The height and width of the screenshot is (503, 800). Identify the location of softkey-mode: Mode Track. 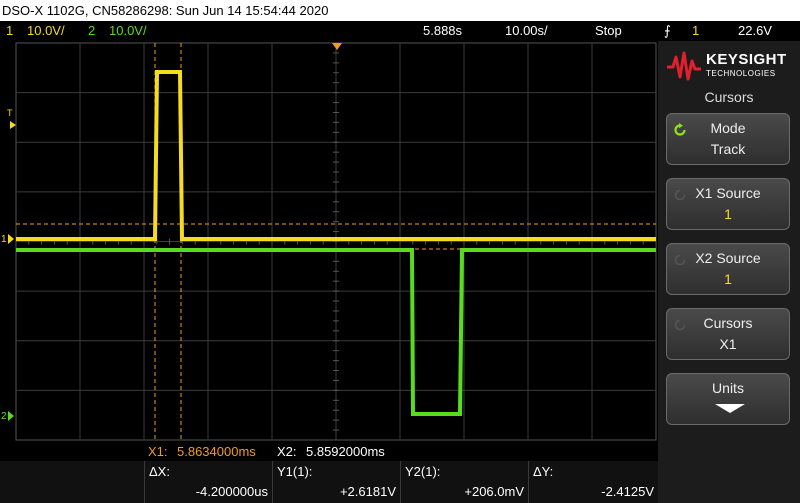
(728, 139).